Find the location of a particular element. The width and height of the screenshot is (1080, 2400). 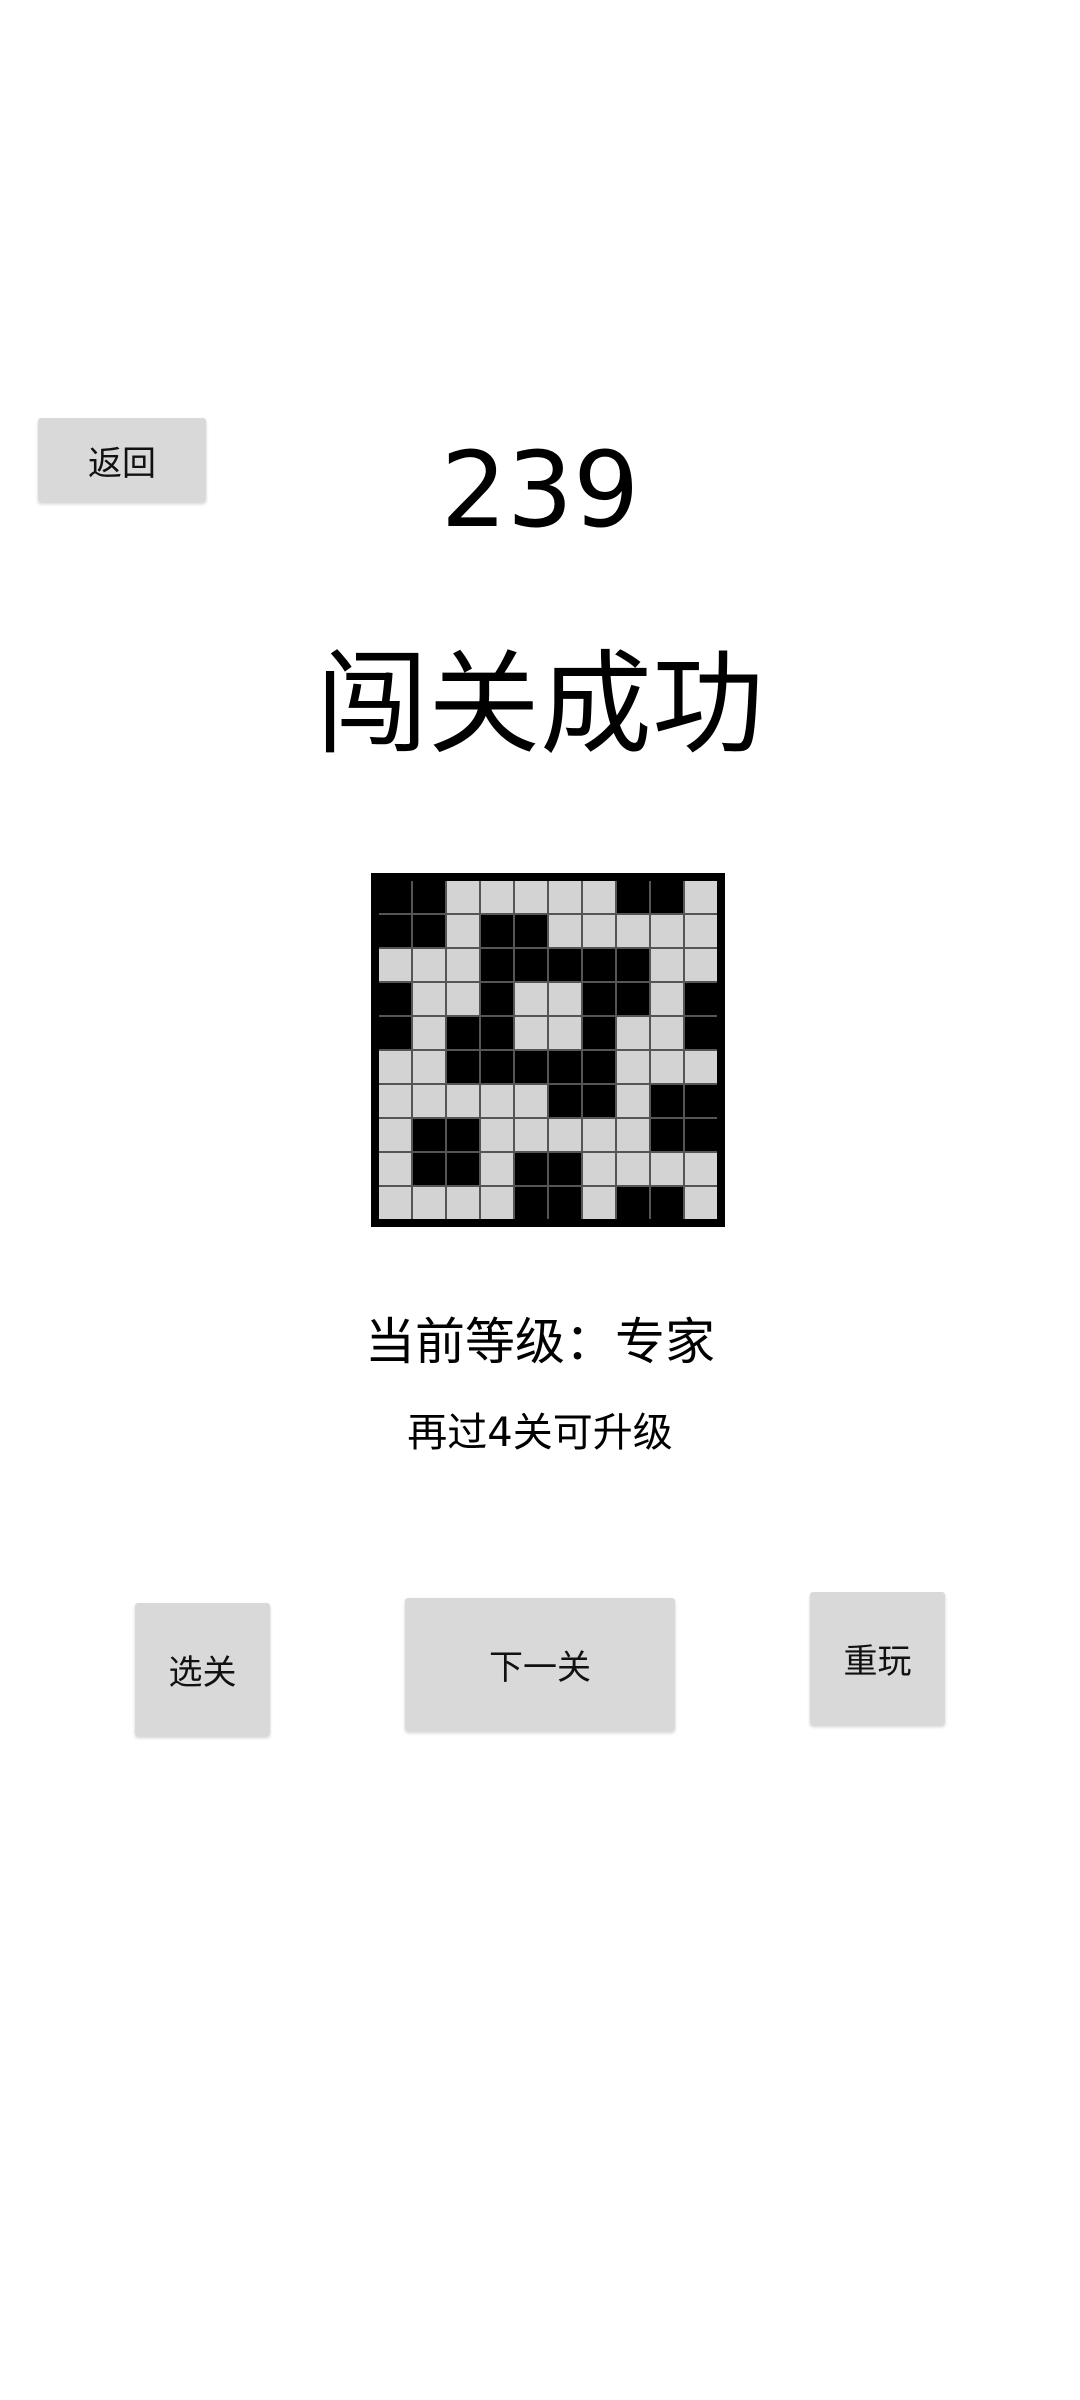

puzzle-grid is located at coordinates (548, 1050).